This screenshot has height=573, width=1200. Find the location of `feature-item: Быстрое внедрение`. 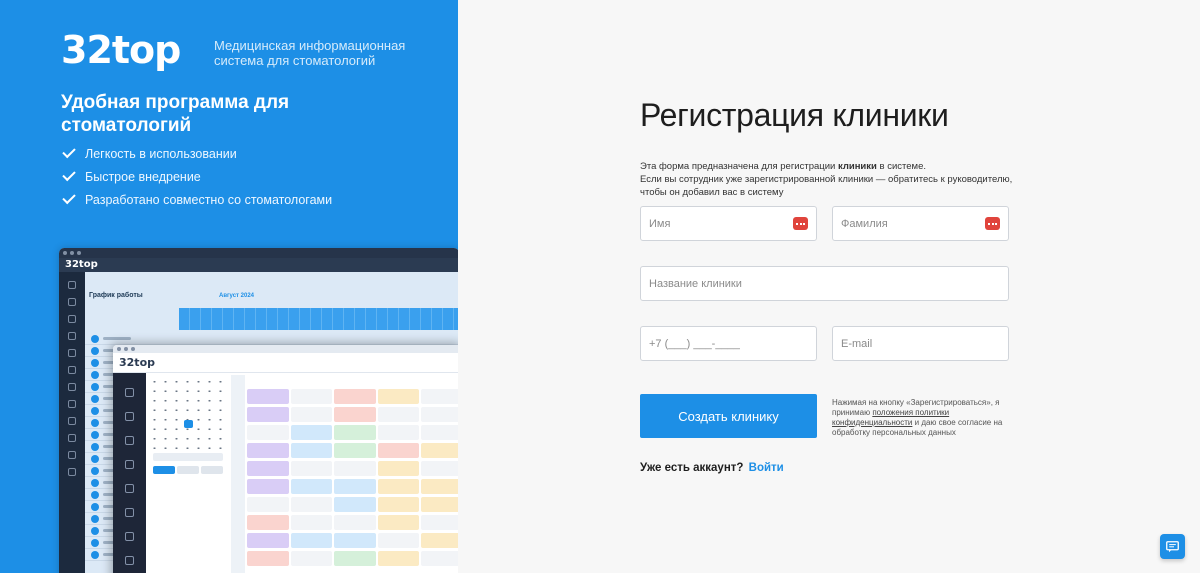

feature-item: Быстрое внедрение is located at coordinates (196, 176).